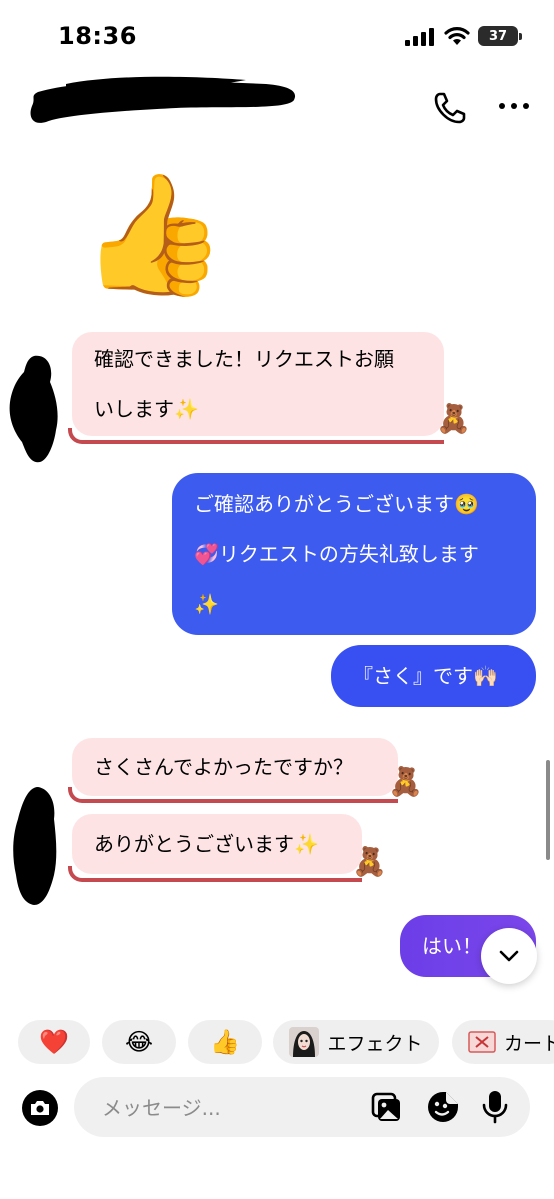  What do you see at coordinates (443, 1107) in the screenshot?
I see `sticker-icon` at bounding box center [443, 1107].